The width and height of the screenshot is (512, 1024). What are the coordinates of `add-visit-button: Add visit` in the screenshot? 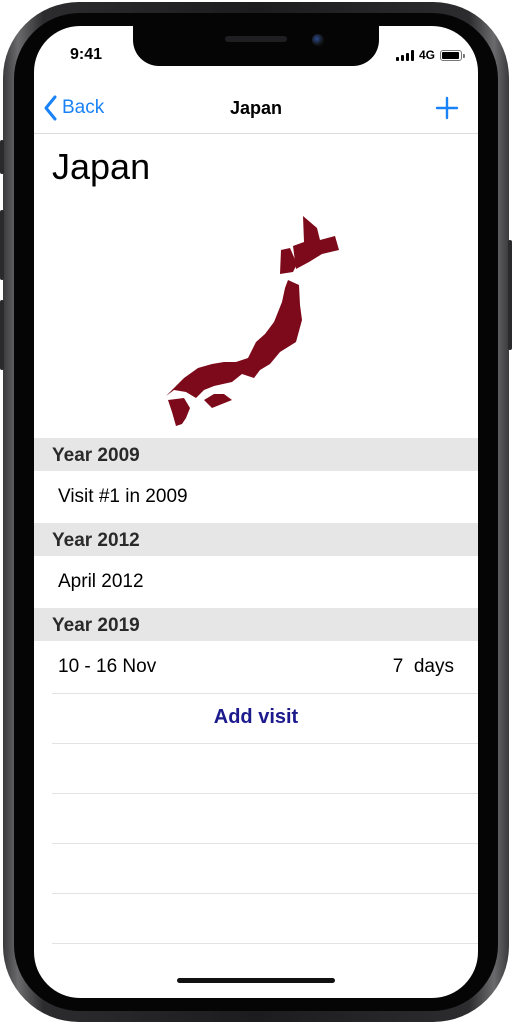 It's located at (256, 717).